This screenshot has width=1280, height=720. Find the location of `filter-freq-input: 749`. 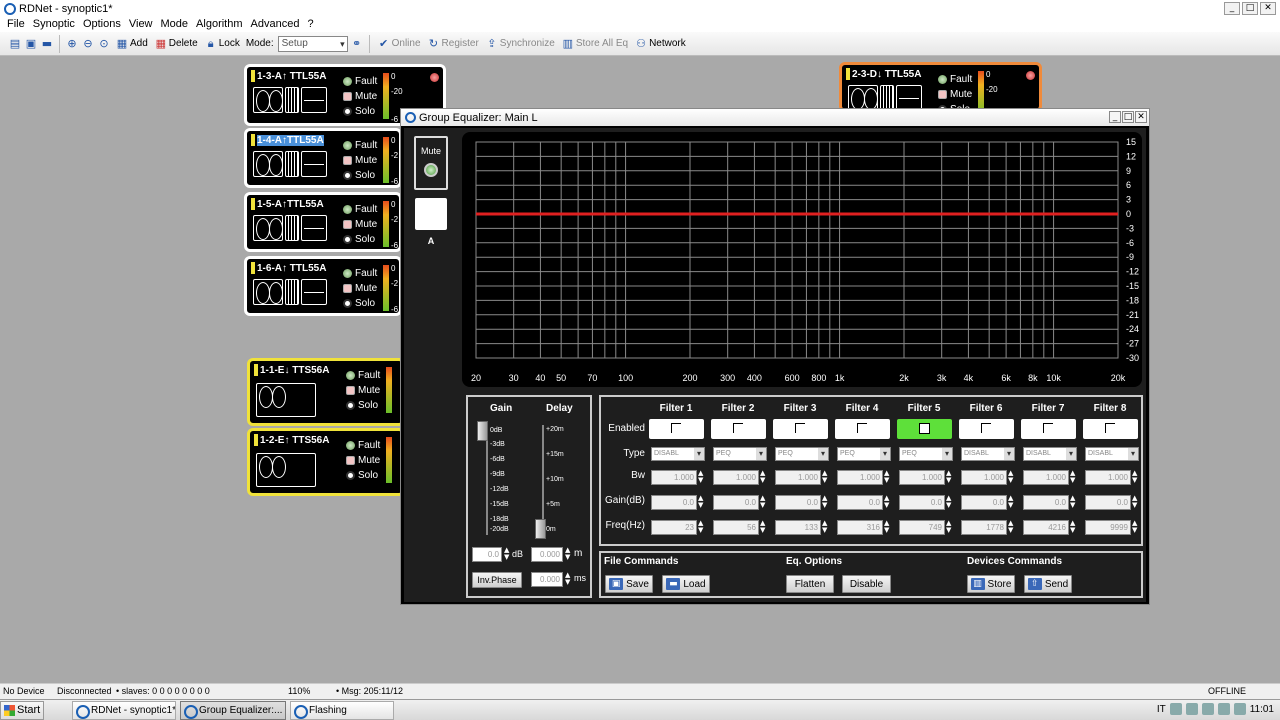

filter-freq-input: 749 is located at coordinates (922, 527).